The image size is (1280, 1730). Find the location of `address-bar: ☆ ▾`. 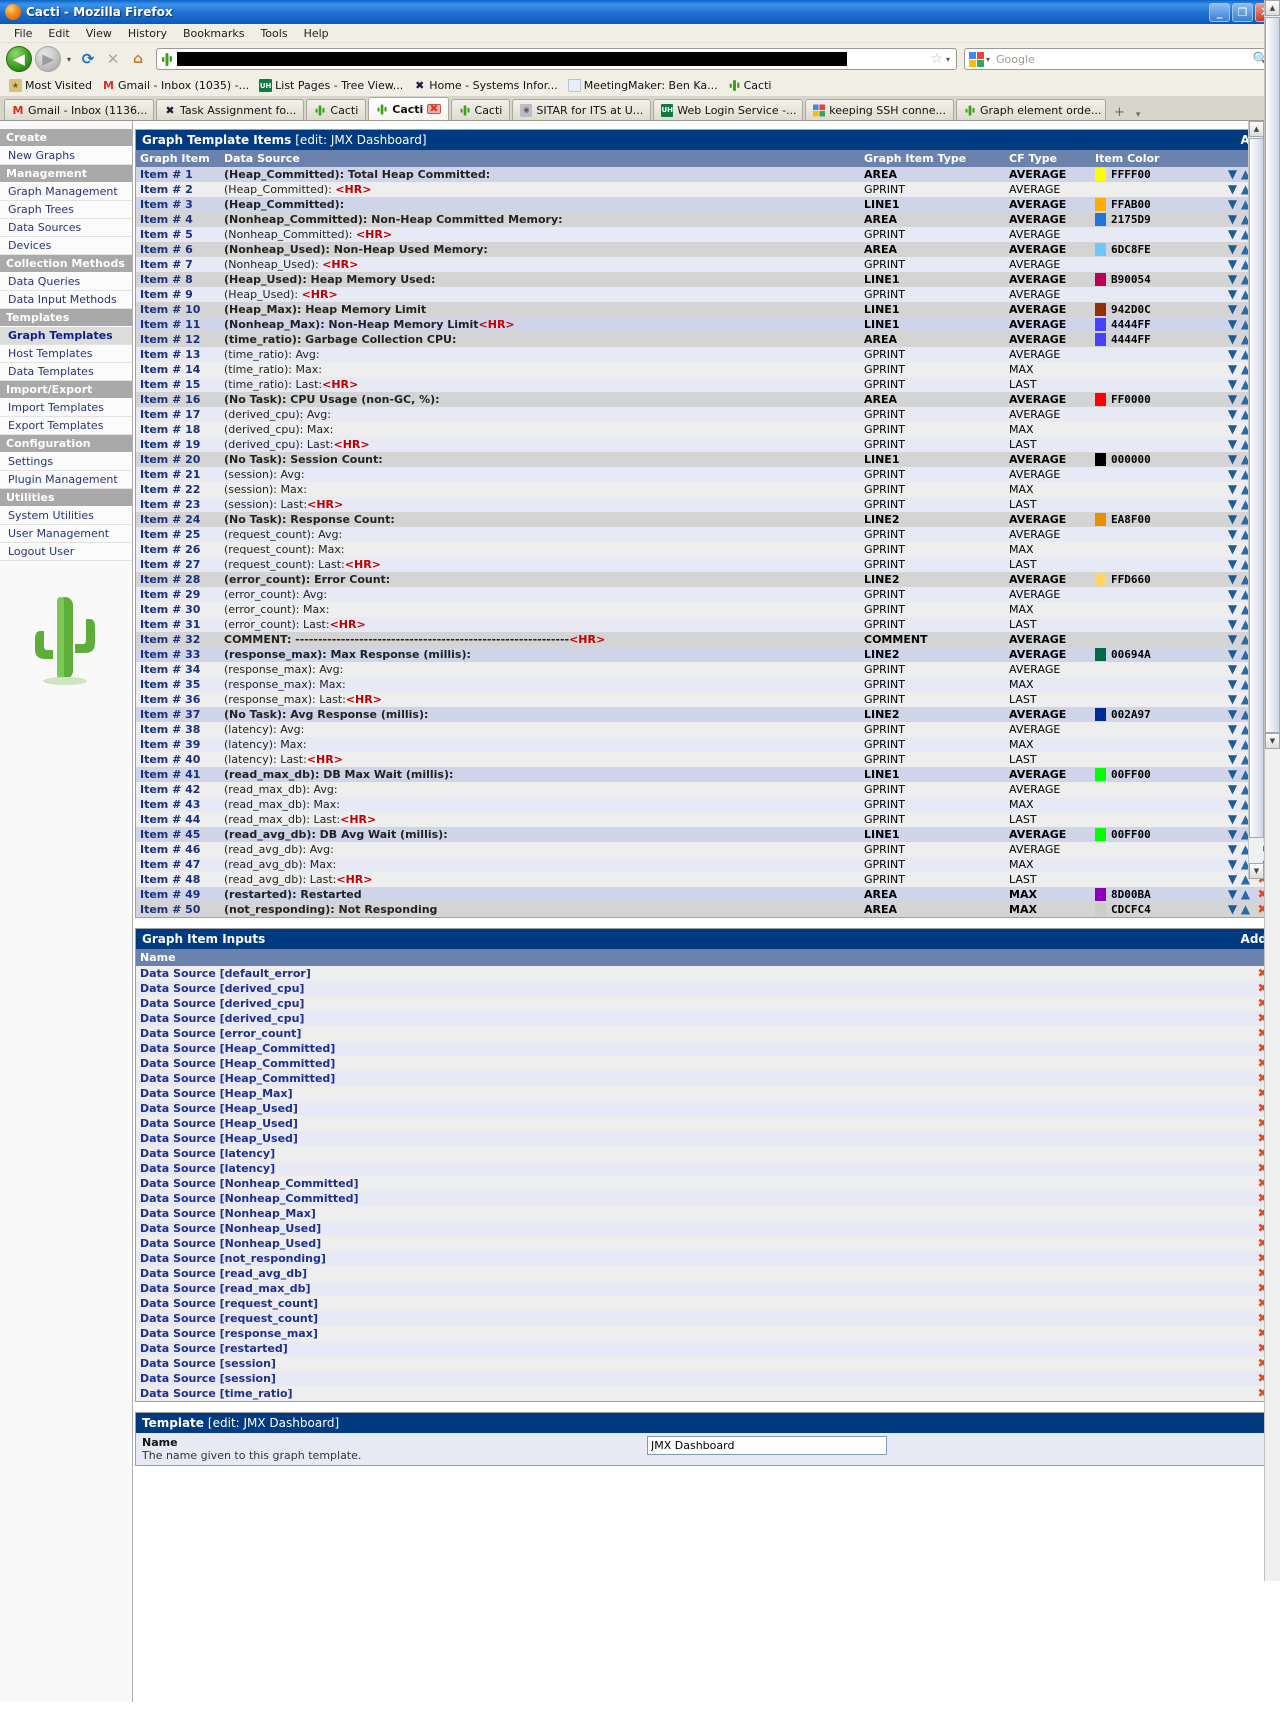

address-bar: ☆ ▾ is located at coordinates (556, 59).